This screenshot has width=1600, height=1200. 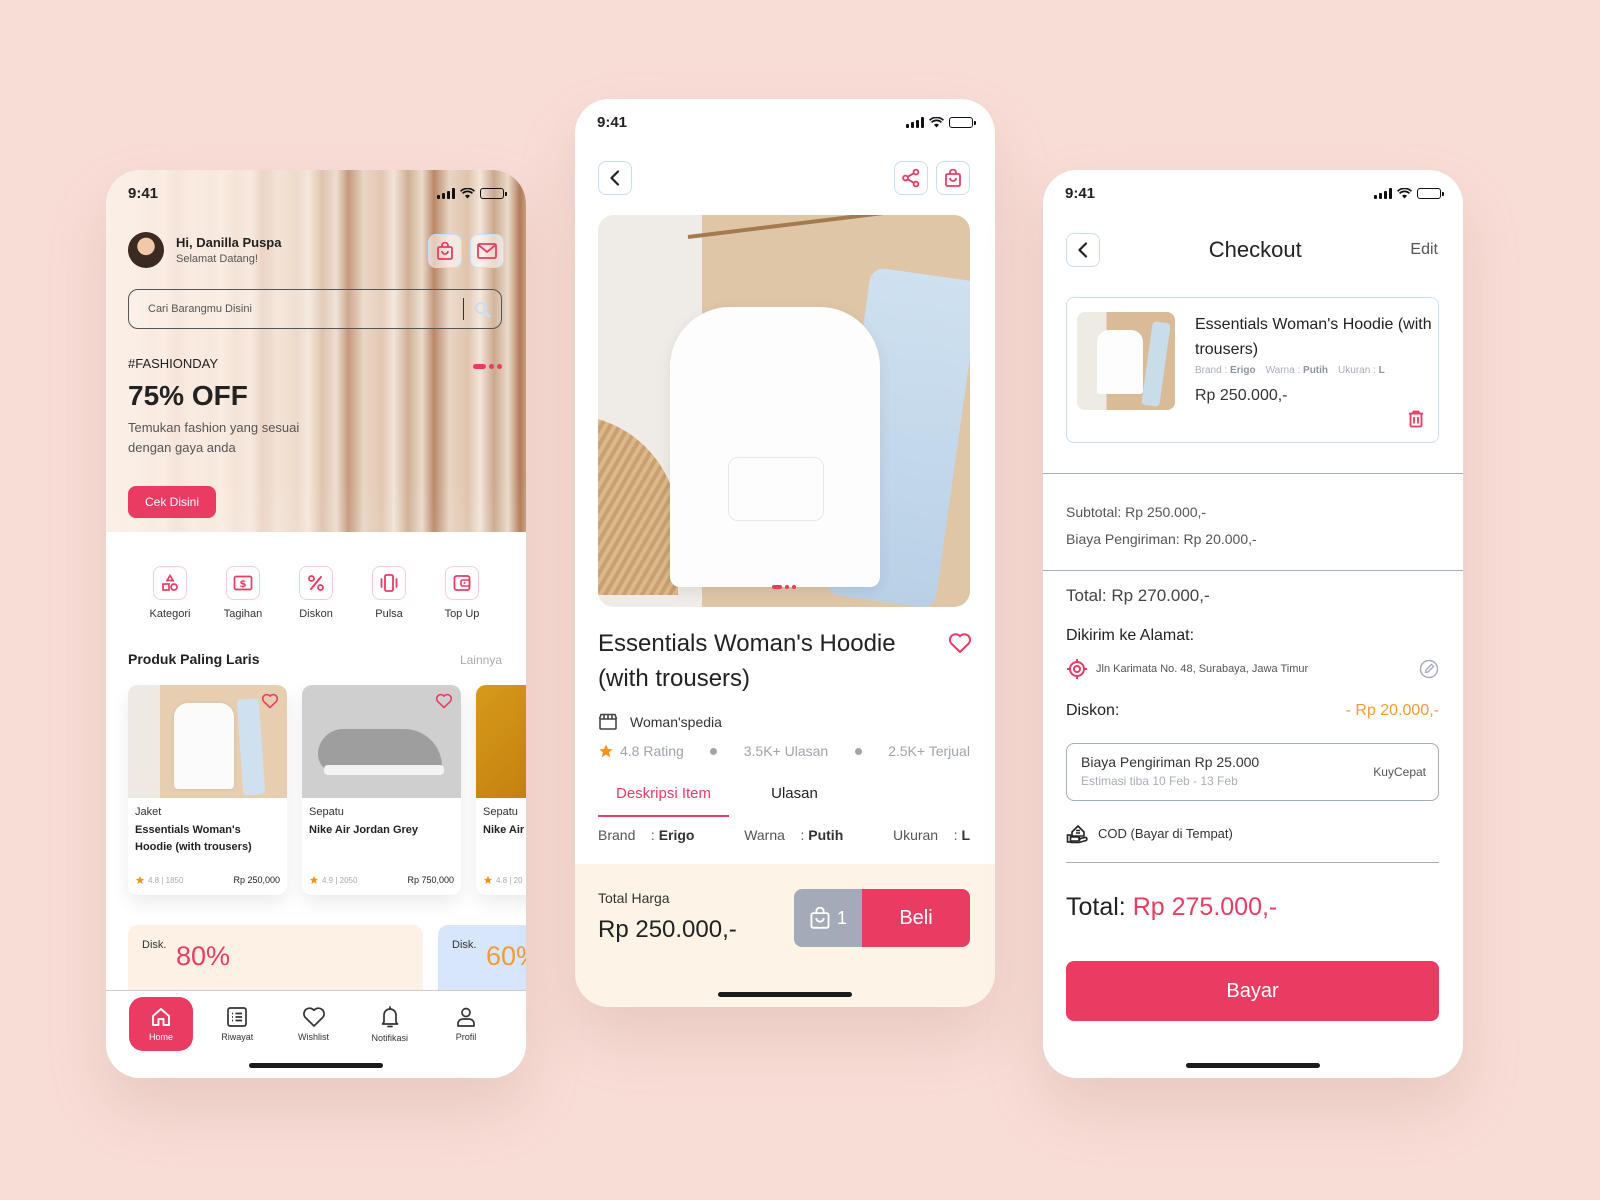 I want to click on section-title: Produk Paling Laris, so click(x=194, y=659).